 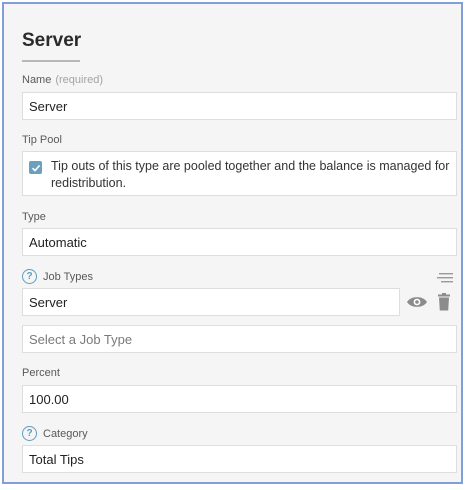 I want to click on job-types-label-text: Job Types, so click(x=68, y=276).